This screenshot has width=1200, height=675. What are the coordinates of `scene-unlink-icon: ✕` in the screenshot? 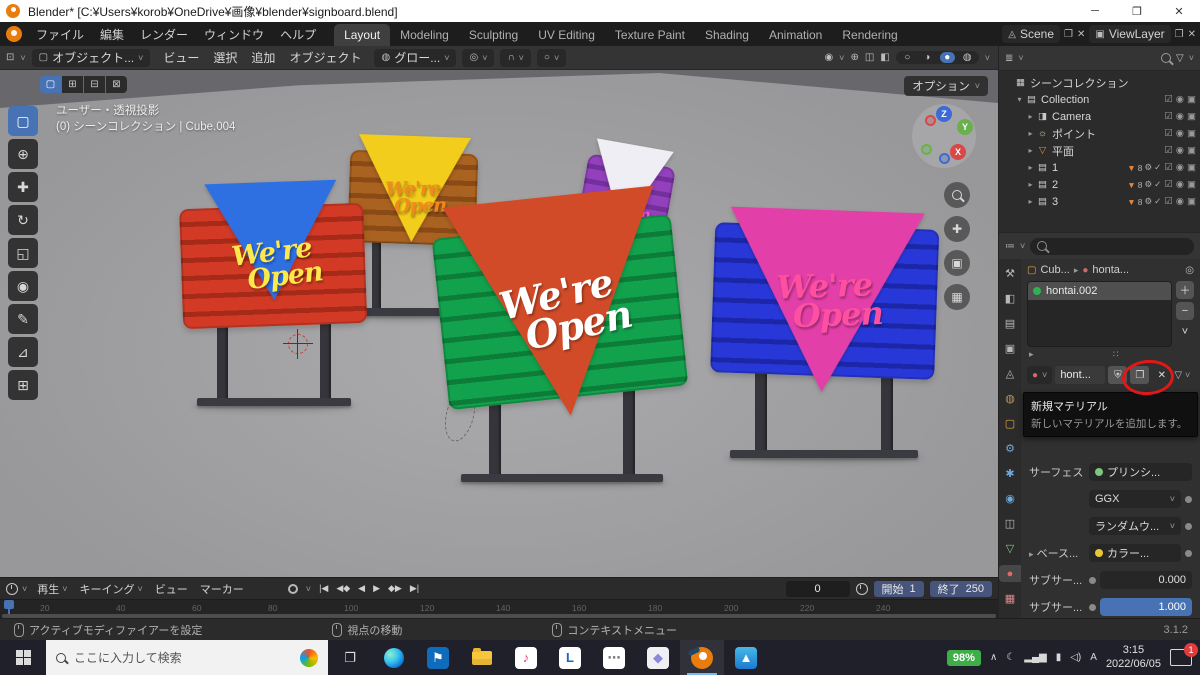 It's located at (1081, 34).